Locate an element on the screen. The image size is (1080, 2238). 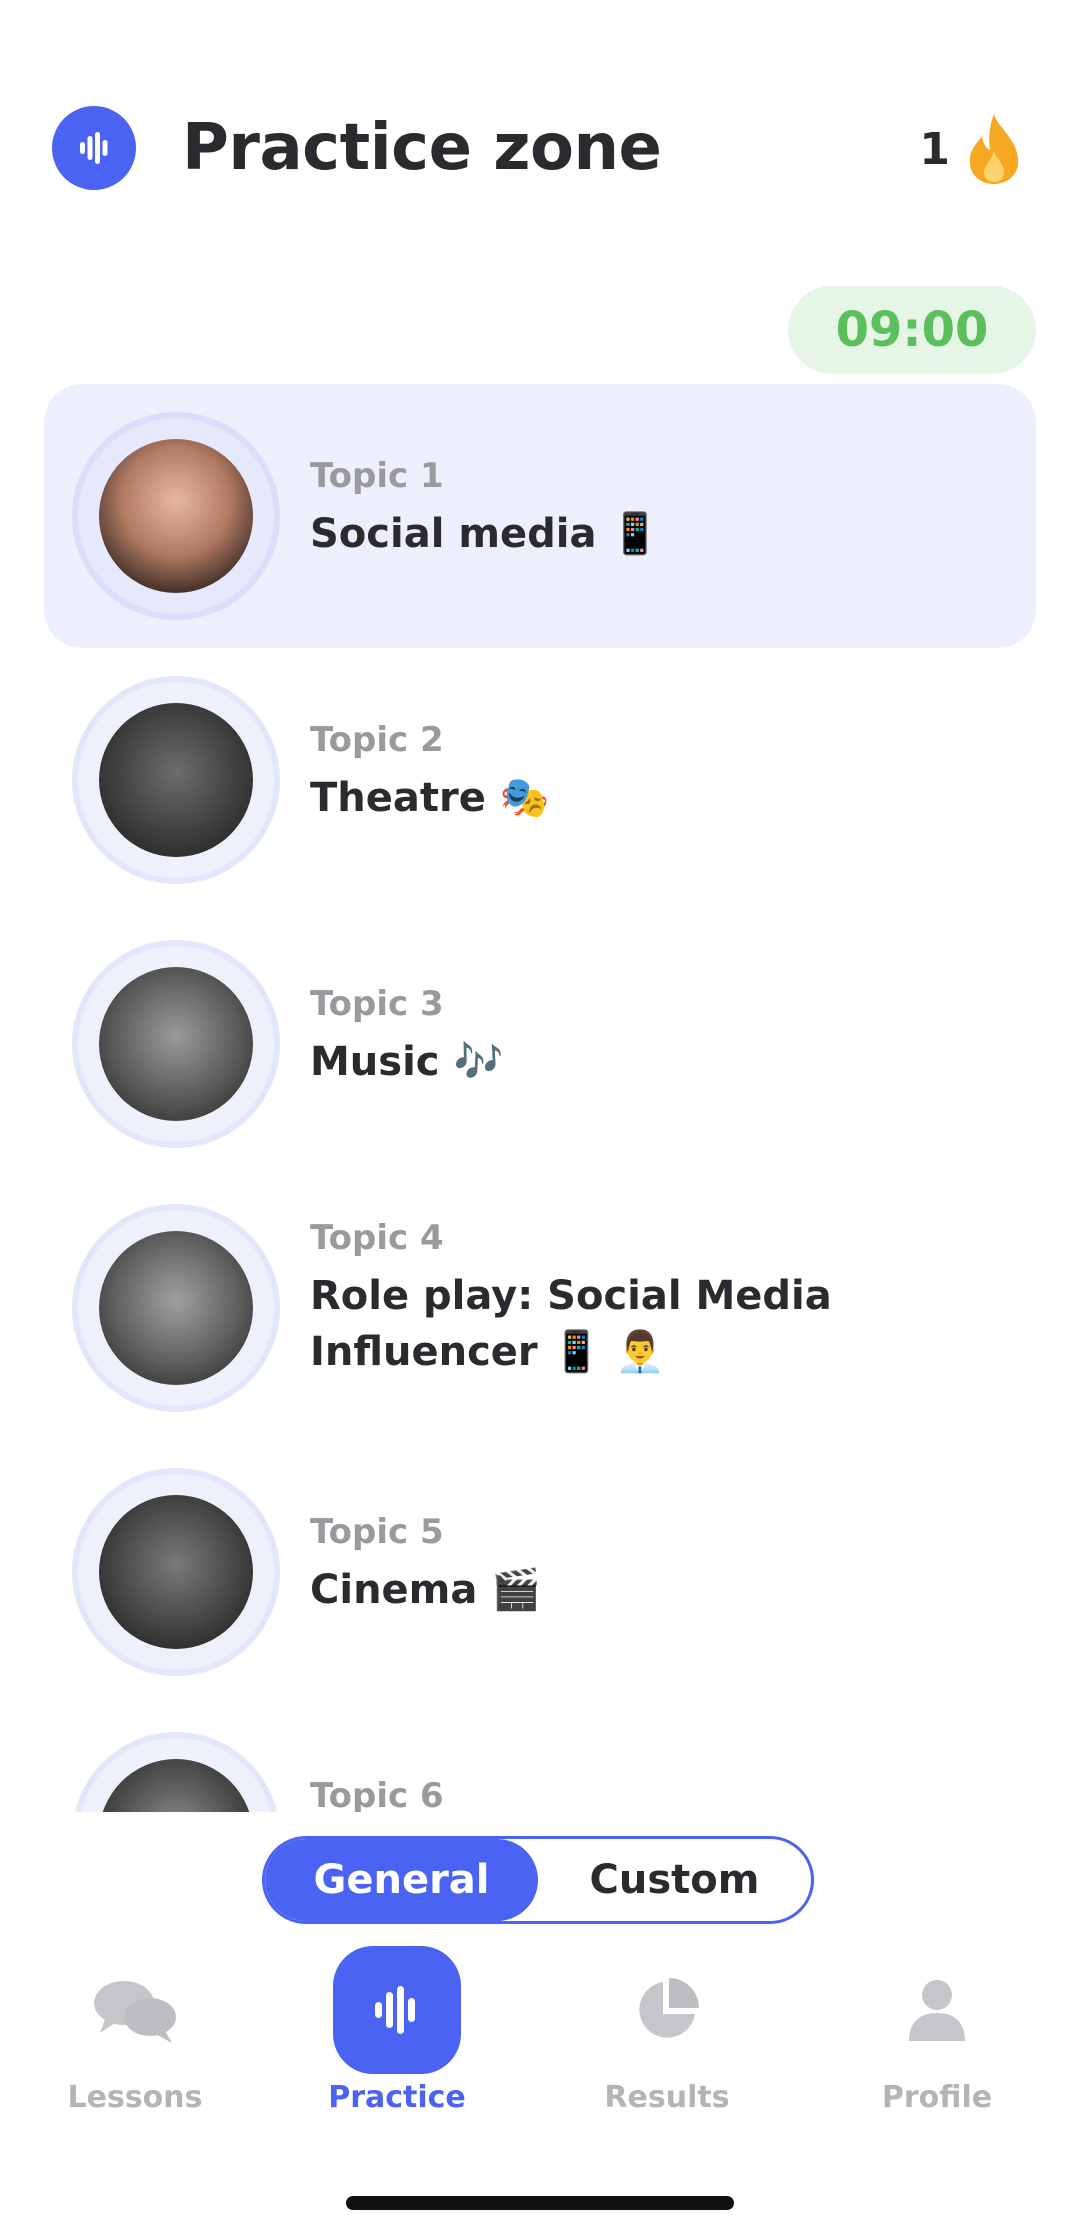
topic-number: Topic 6 is located at coordinates (377, 1794).